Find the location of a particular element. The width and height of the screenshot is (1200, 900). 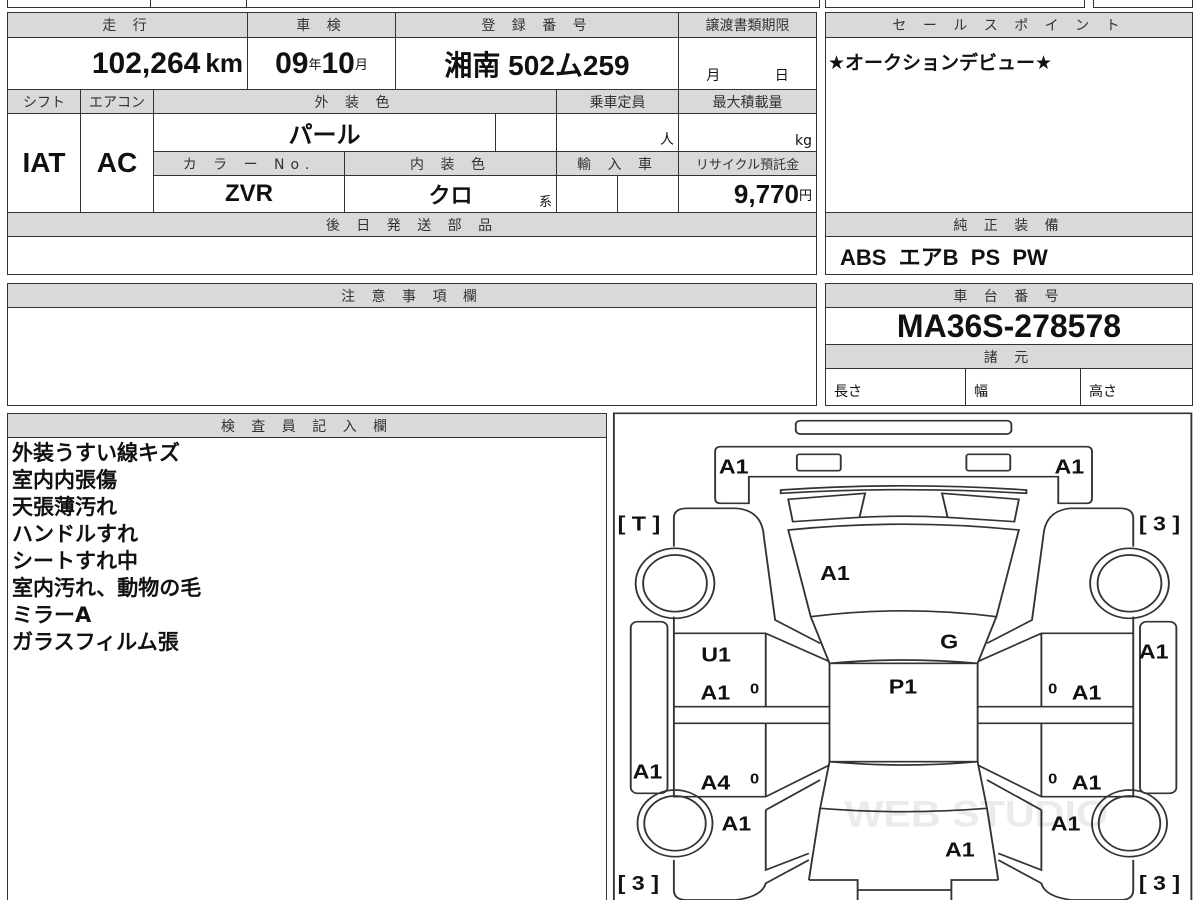

label-skirt-right: A1 is located at coordinates (1154, 651).